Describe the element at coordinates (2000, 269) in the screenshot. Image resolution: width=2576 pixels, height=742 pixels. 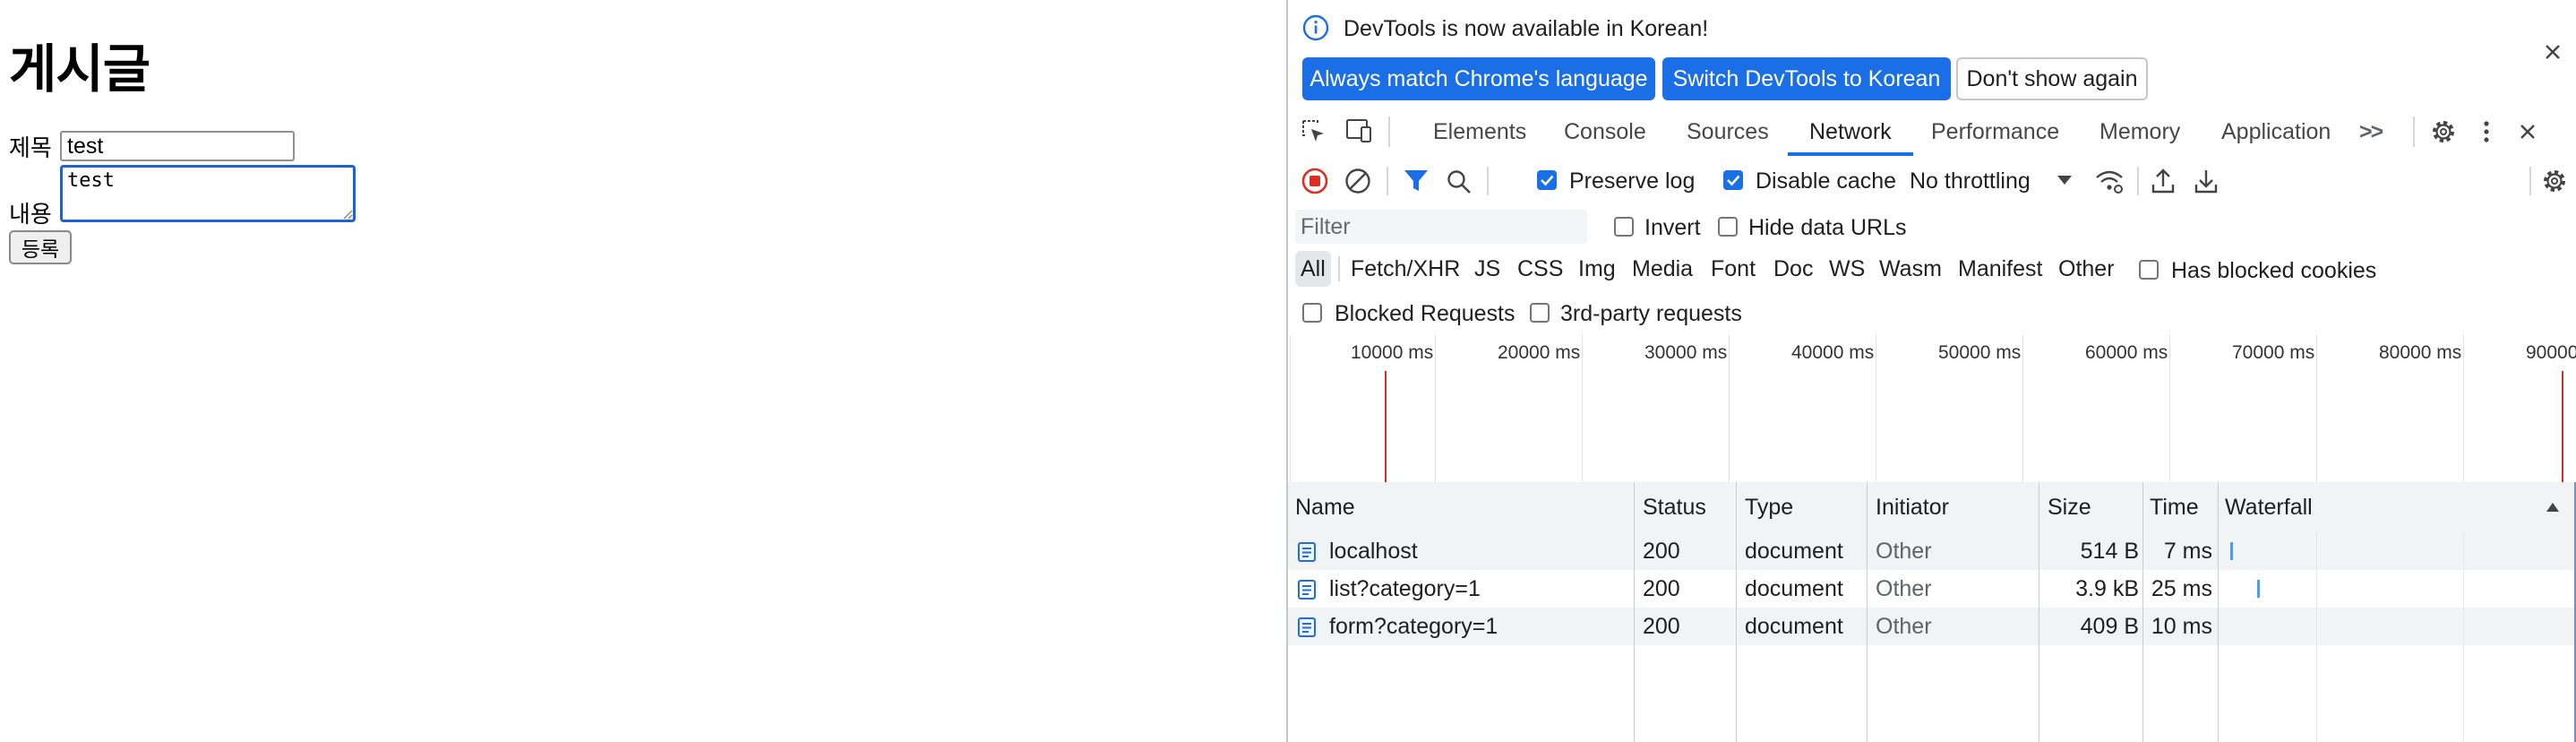
I see `filter-type-manifest: Manifest` at that location.